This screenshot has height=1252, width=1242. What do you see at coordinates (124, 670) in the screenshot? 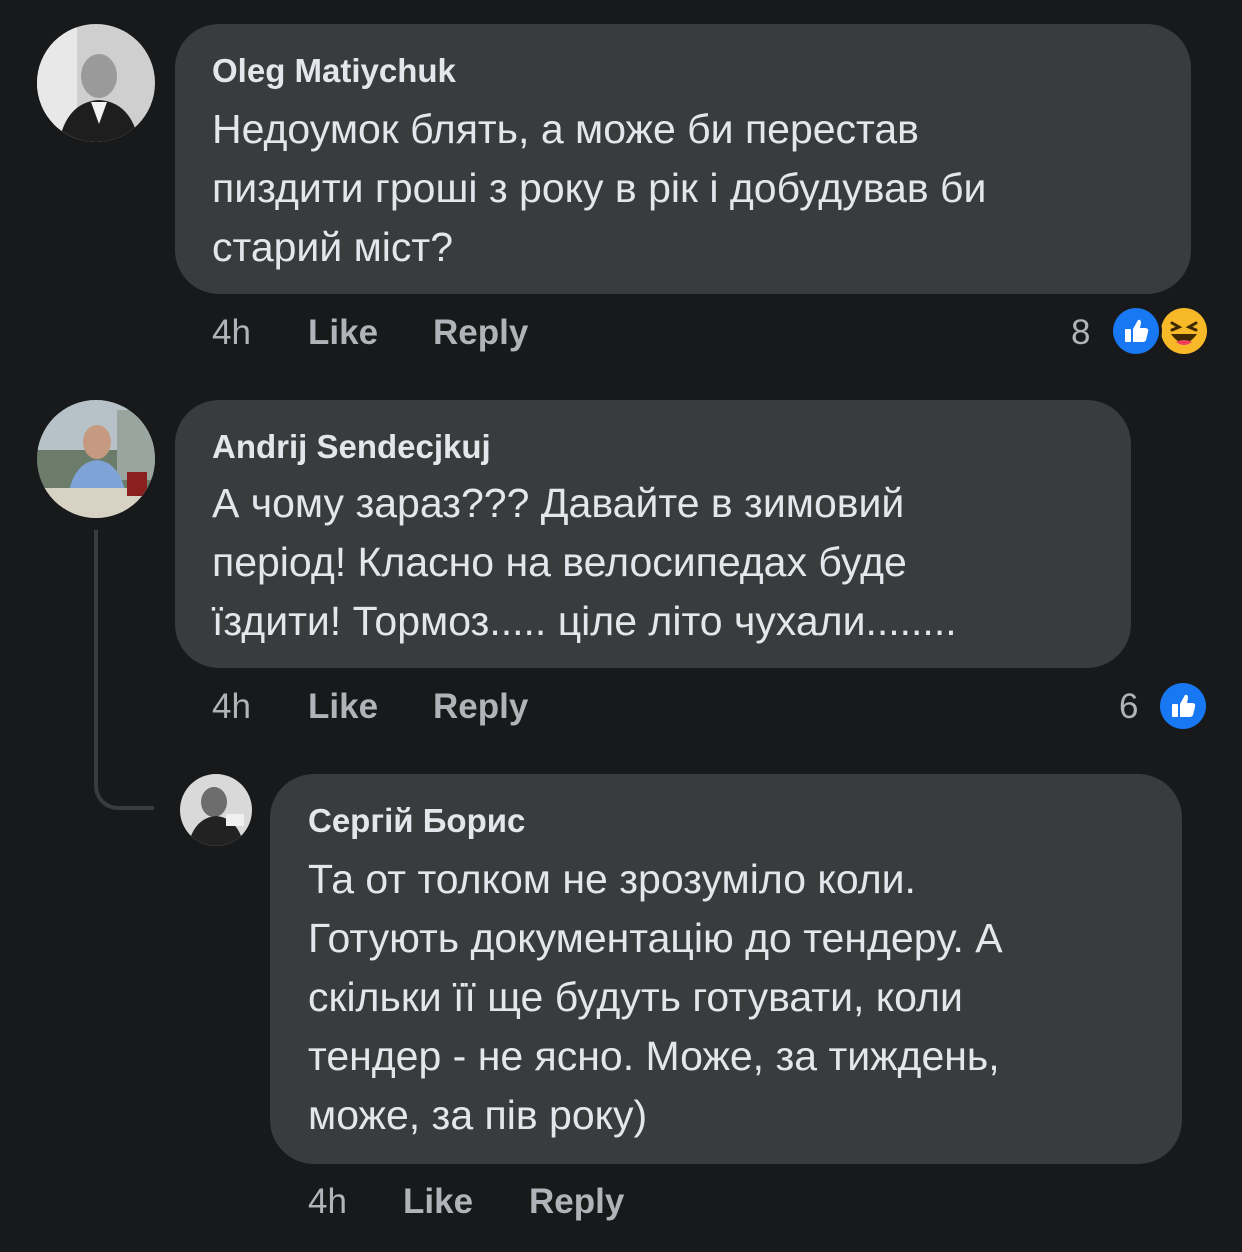
I see `reply-thread-line` at bounding box center [124, 670].